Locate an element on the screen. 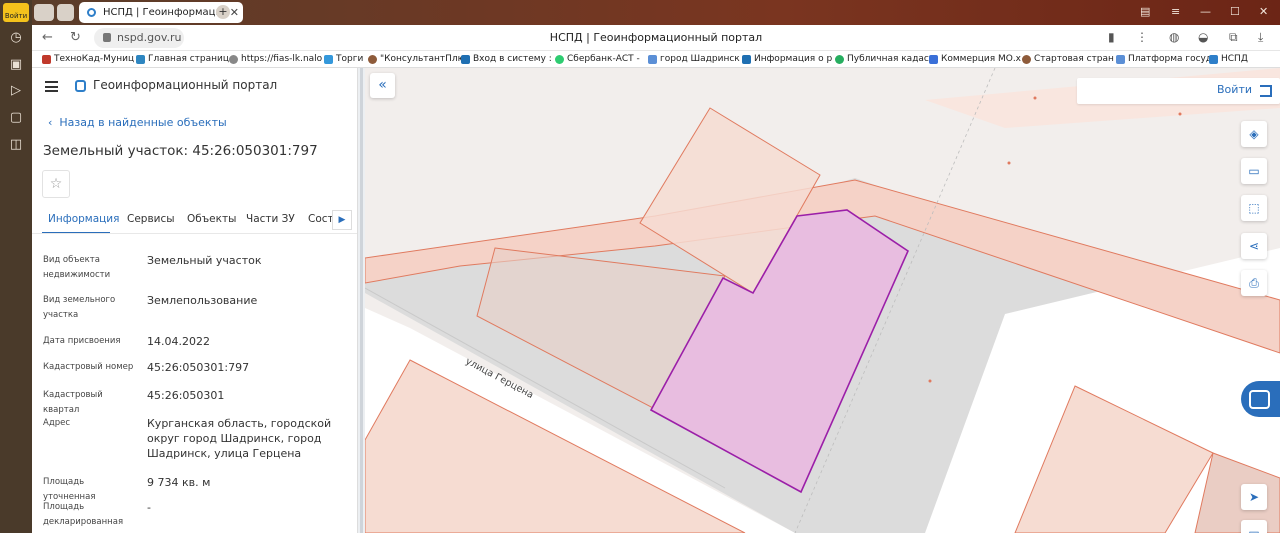 The image size is (1280, 533). chevron-left-icon: ‹ is located at coordinates (50, 122).